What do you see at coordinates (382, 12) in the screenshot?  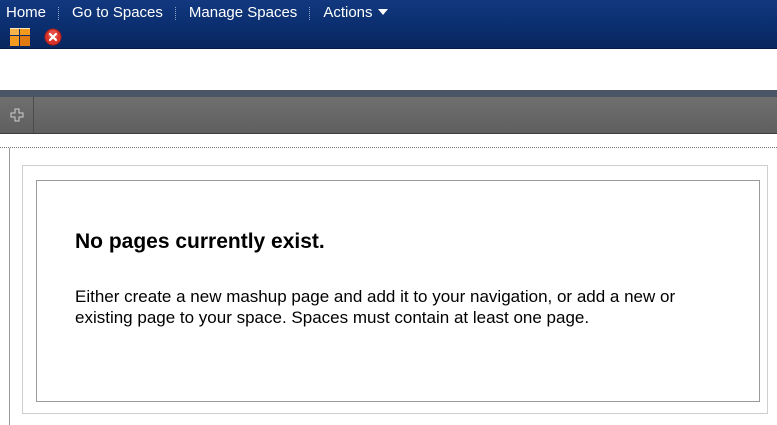 I see `chevron-down-icon` at bounding box center [382, 12].